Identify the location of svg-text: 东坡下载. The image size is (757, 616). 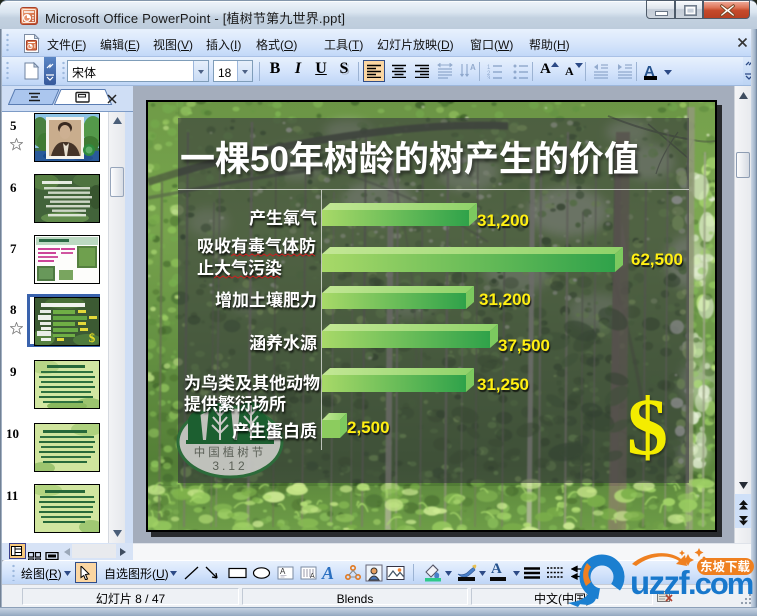
(725, 565).